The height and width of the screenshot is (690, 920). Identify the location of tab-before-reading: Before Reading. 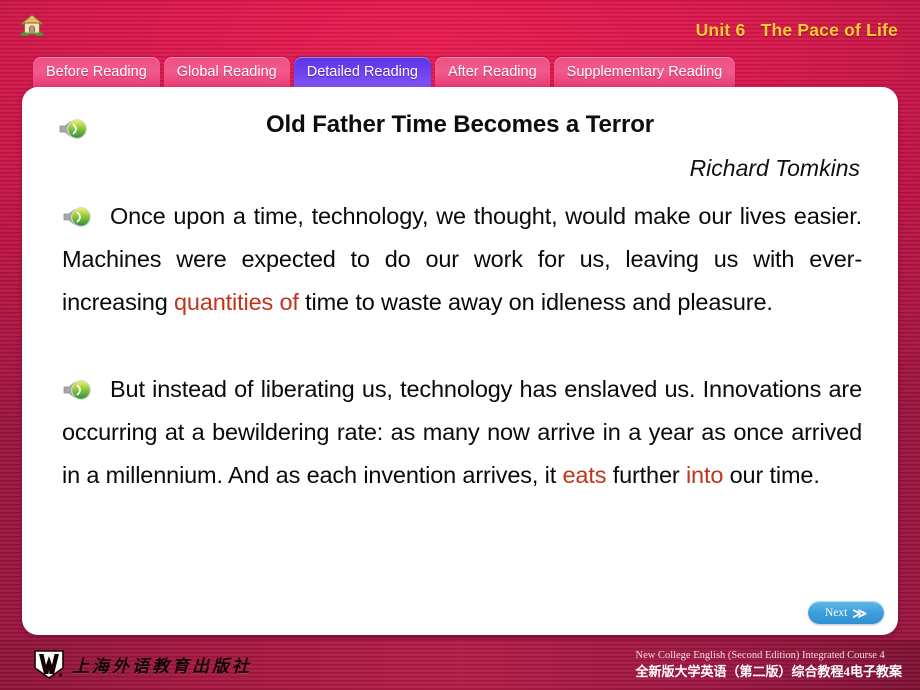
(96, 72).